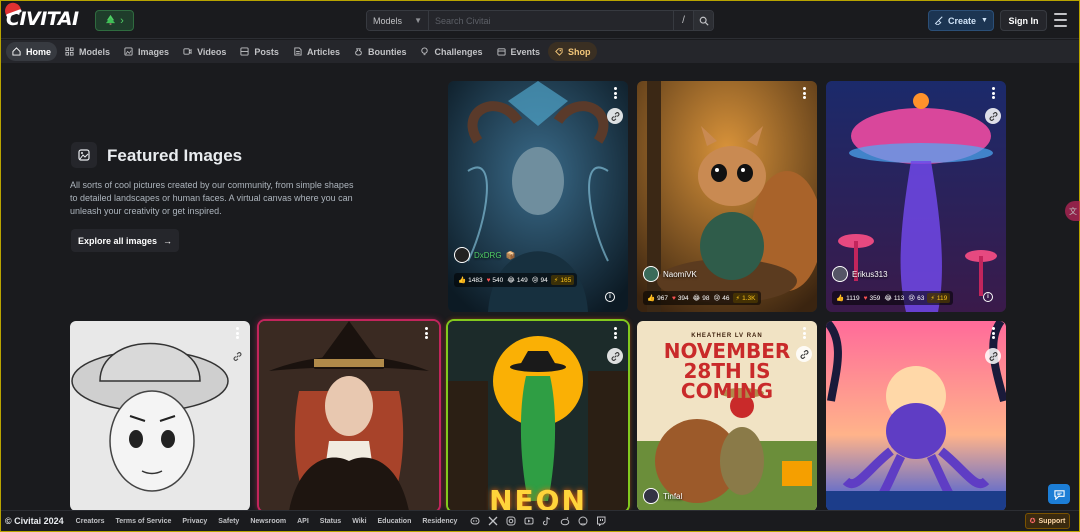 The height and width of the screenshot is (532, 1080). What do you see at coordinates (583, 521) in the screenshot?
I see `github-icon` at bounding box center [583, 521].